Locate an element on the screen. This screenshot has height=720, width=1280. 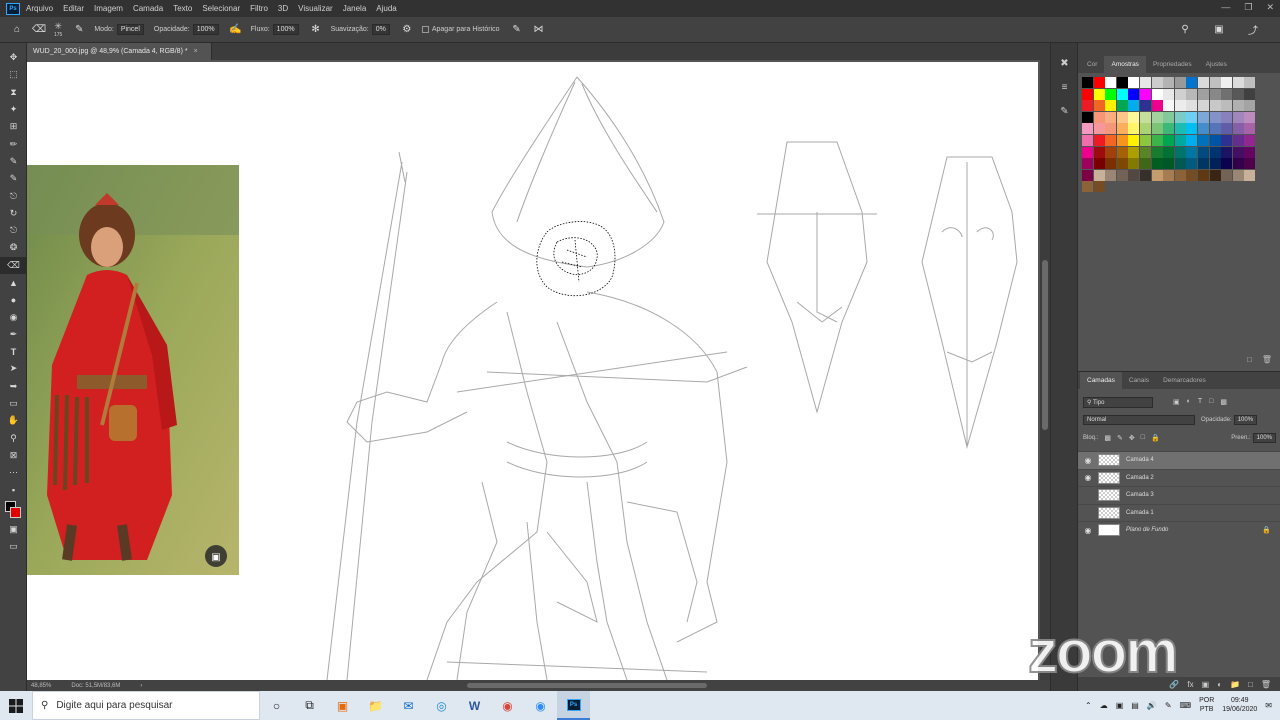
language-indicator: POR PTB is located at coordinates (1206, 705).